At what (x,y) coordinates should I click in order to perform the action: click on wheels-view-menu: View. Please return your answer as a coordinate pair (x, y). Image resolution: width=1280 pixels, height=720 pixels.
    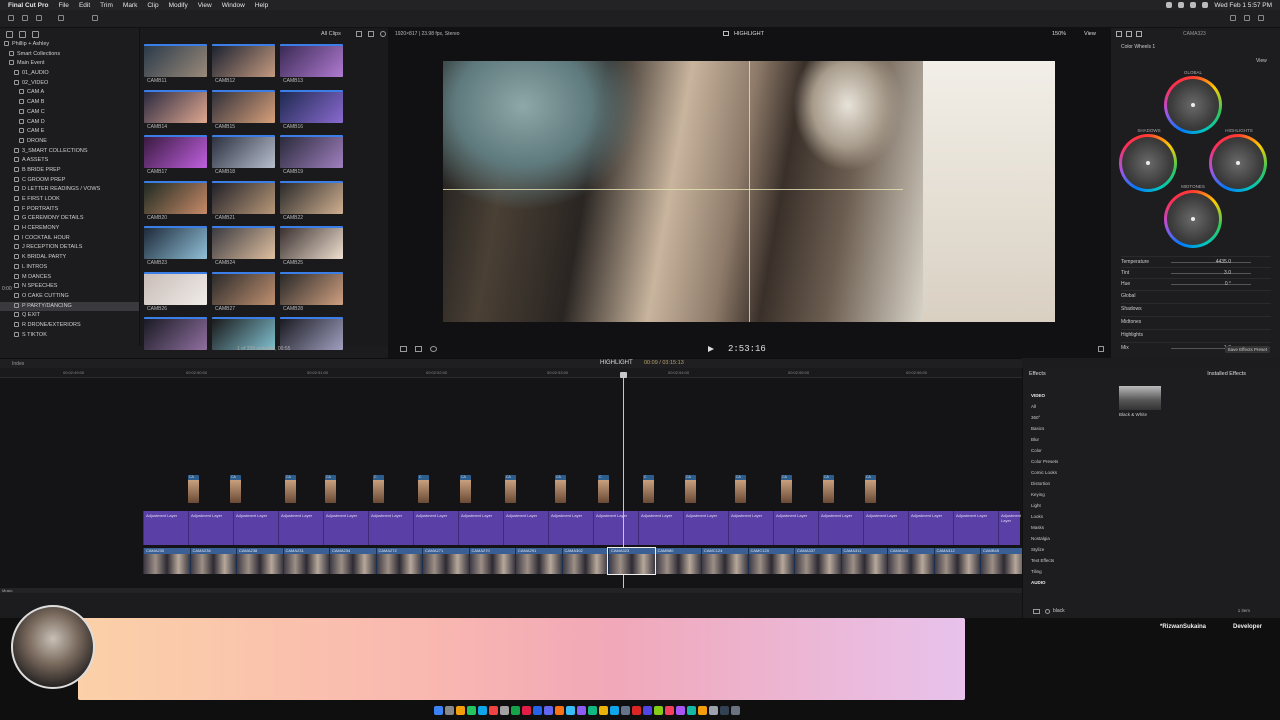
    Looking at the image, I should click on (1261, 61).